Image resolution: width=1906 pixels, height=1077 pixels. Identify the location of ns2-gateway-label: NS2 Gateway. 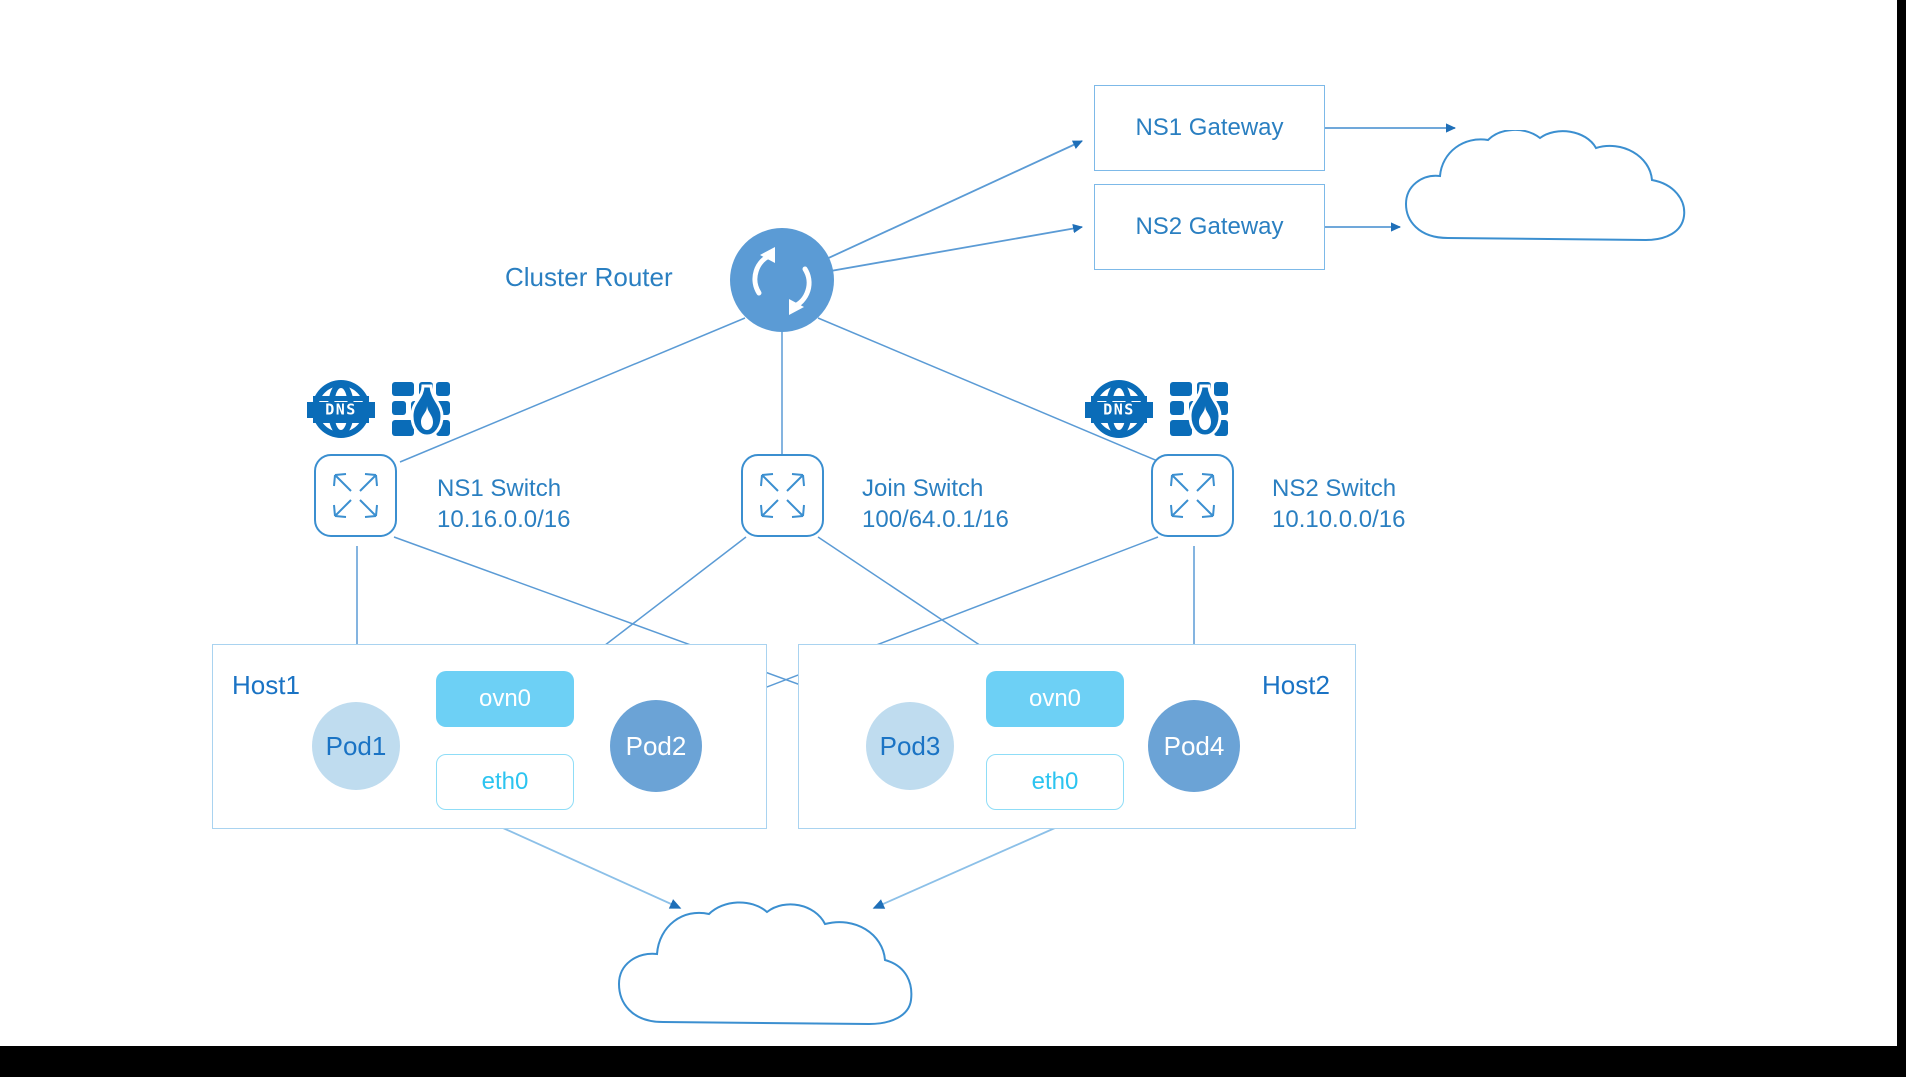
(1209, 226).